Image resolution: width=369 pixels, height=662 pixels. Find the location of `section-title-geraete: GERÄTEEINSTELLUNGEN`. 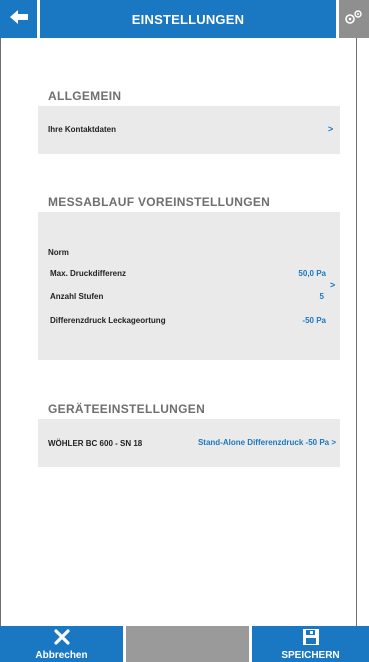

section-title-geraete: GERÄTEEINSTELLUNGEN is located at coordinates (127, 409).